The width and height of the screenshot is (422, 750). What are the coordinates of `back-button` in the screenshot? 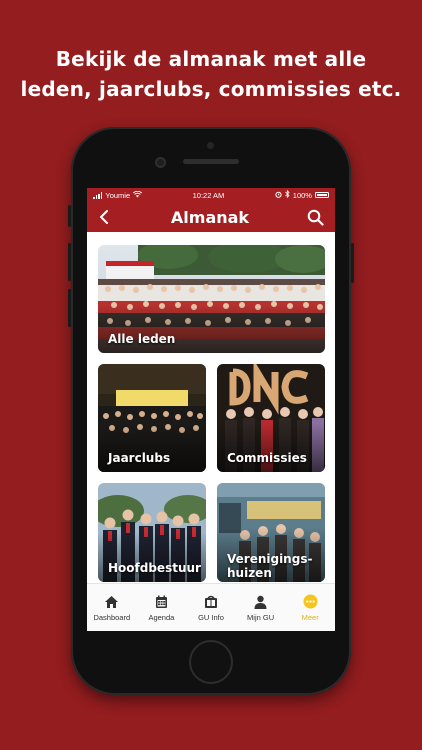 It's located at (104, 217).